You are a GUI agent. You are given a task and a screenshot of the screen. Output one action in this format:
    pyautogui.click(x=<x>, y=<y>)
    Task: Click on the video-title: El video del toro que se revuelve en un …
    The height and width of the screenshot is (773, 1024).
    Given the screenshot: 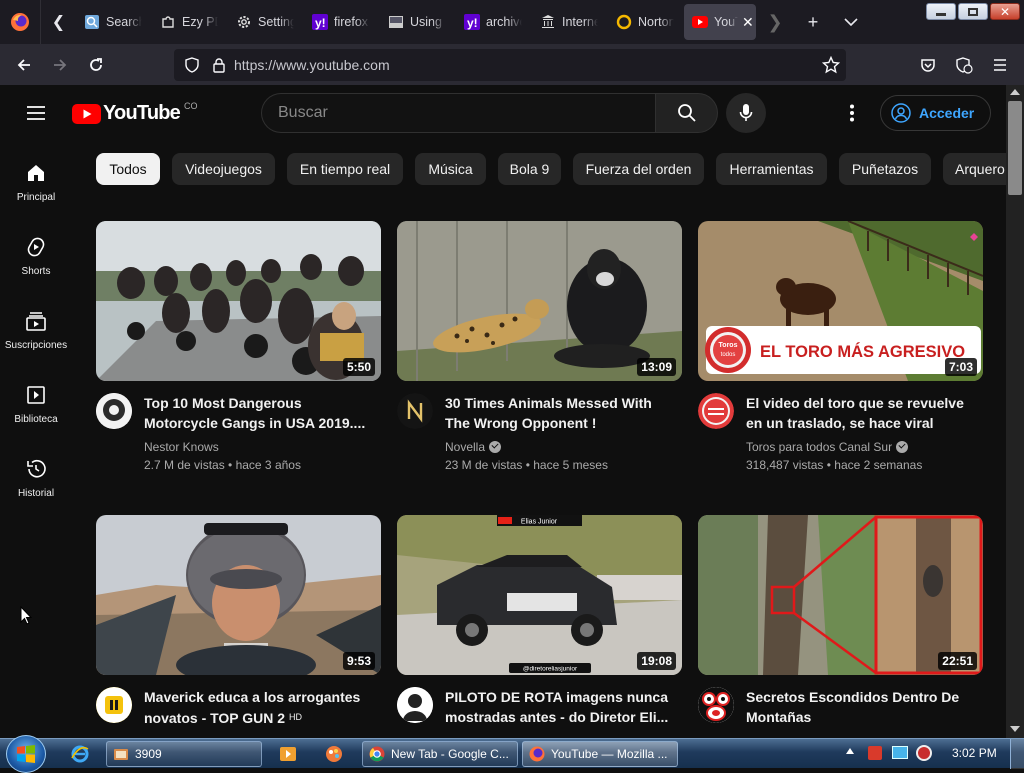 What is the action you would take?
    pyautogui.click(x=861, y=413)
    